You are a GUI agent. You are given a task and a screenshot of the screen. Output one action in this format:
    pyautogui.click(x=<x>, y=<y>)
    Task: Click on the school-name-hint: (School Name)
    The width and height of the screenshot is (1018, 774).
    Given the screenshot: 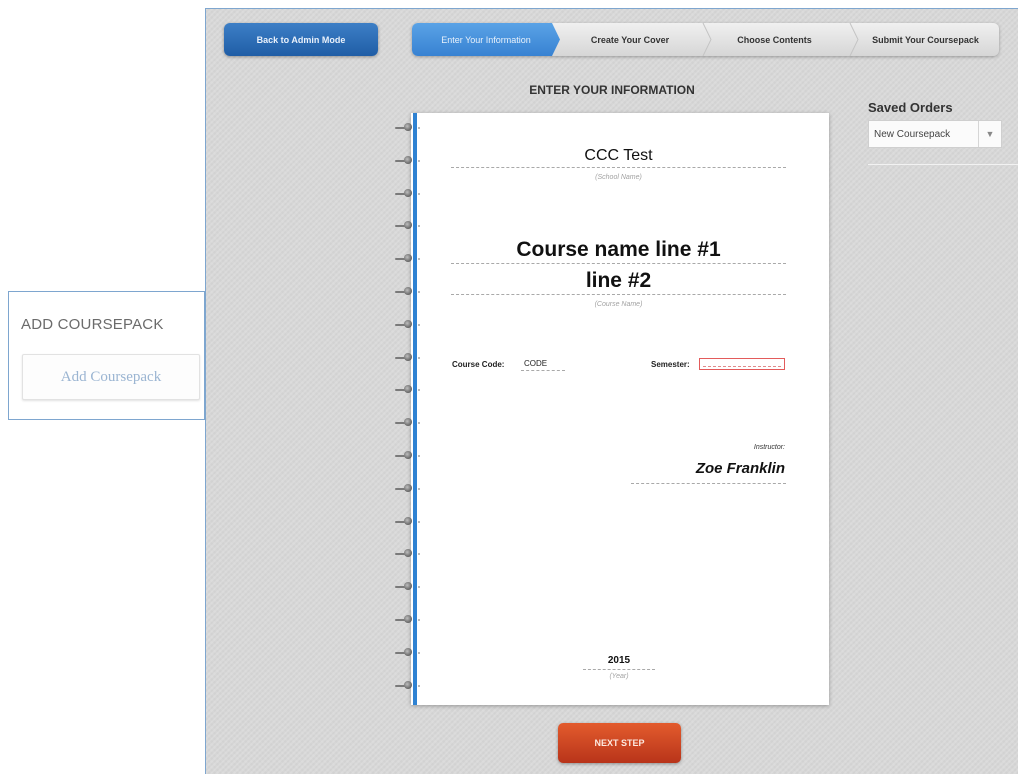 What is the action you would take?
    pyautogui.click(x=618, y=177)
    